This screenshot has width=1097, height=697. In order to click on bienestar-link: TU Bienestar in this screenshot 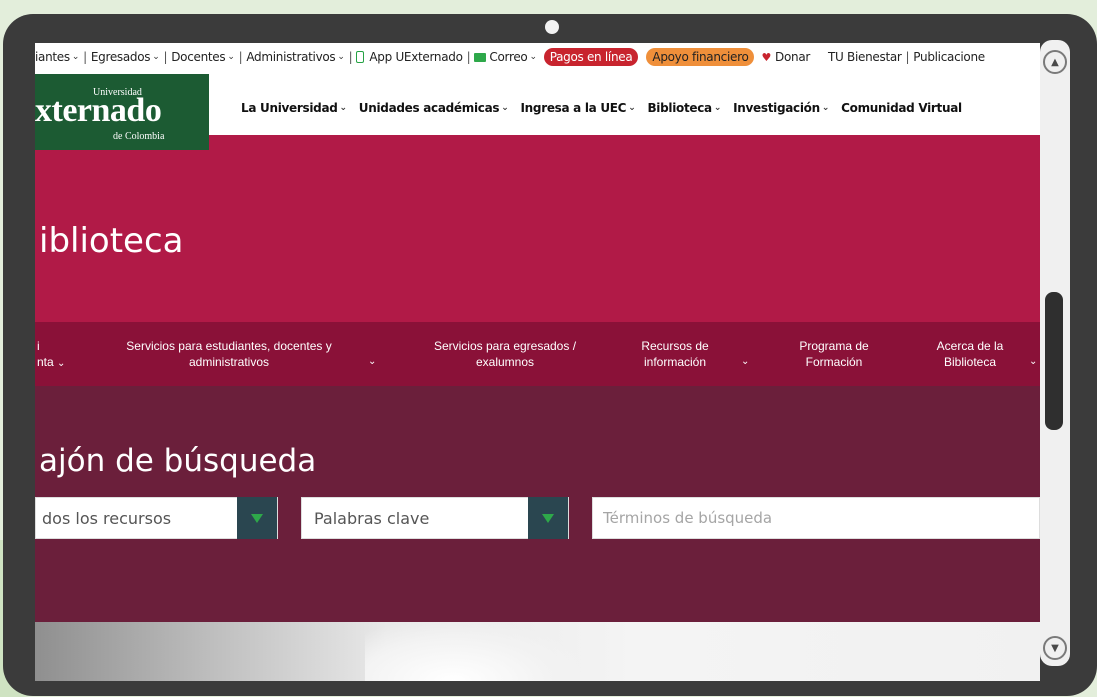, I will do `click(865, 57)`.